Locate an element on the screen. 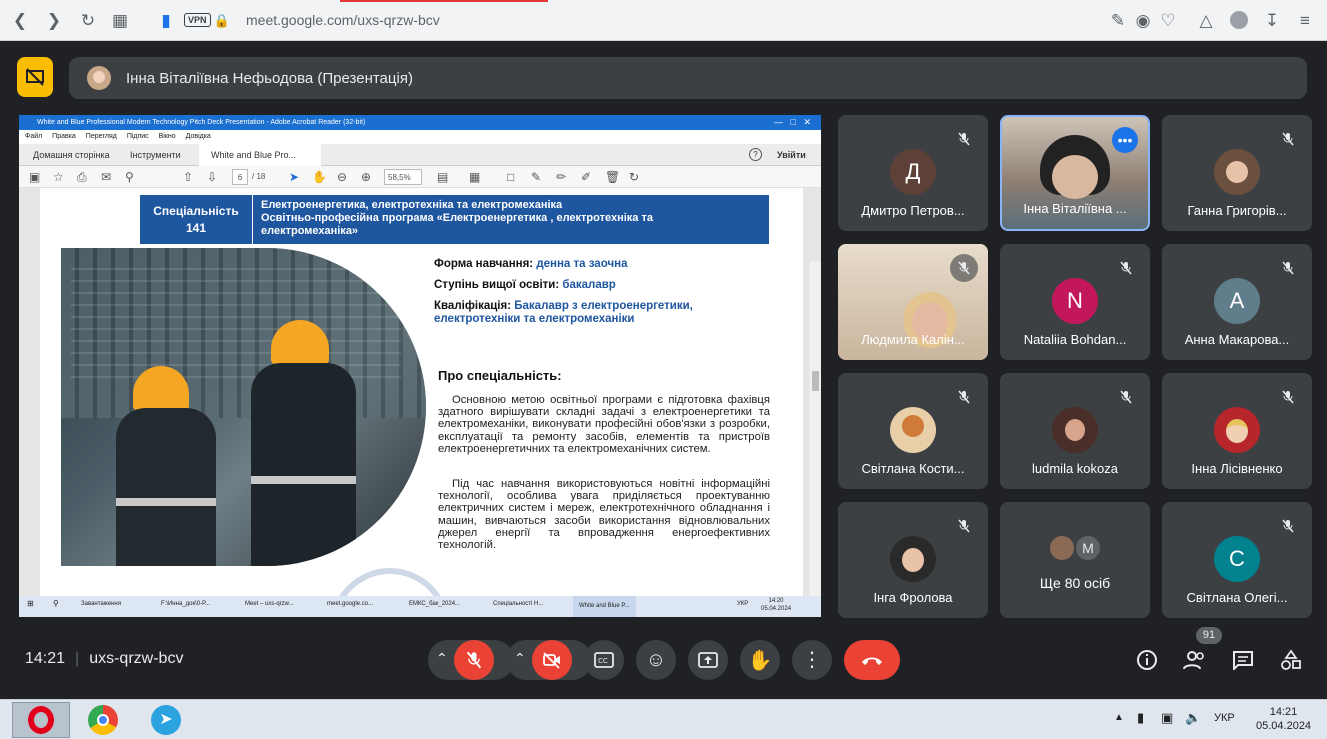 This screenshot has height=739, width=1327. battery-icon: ▮ is located at coordinates (1140, 718).